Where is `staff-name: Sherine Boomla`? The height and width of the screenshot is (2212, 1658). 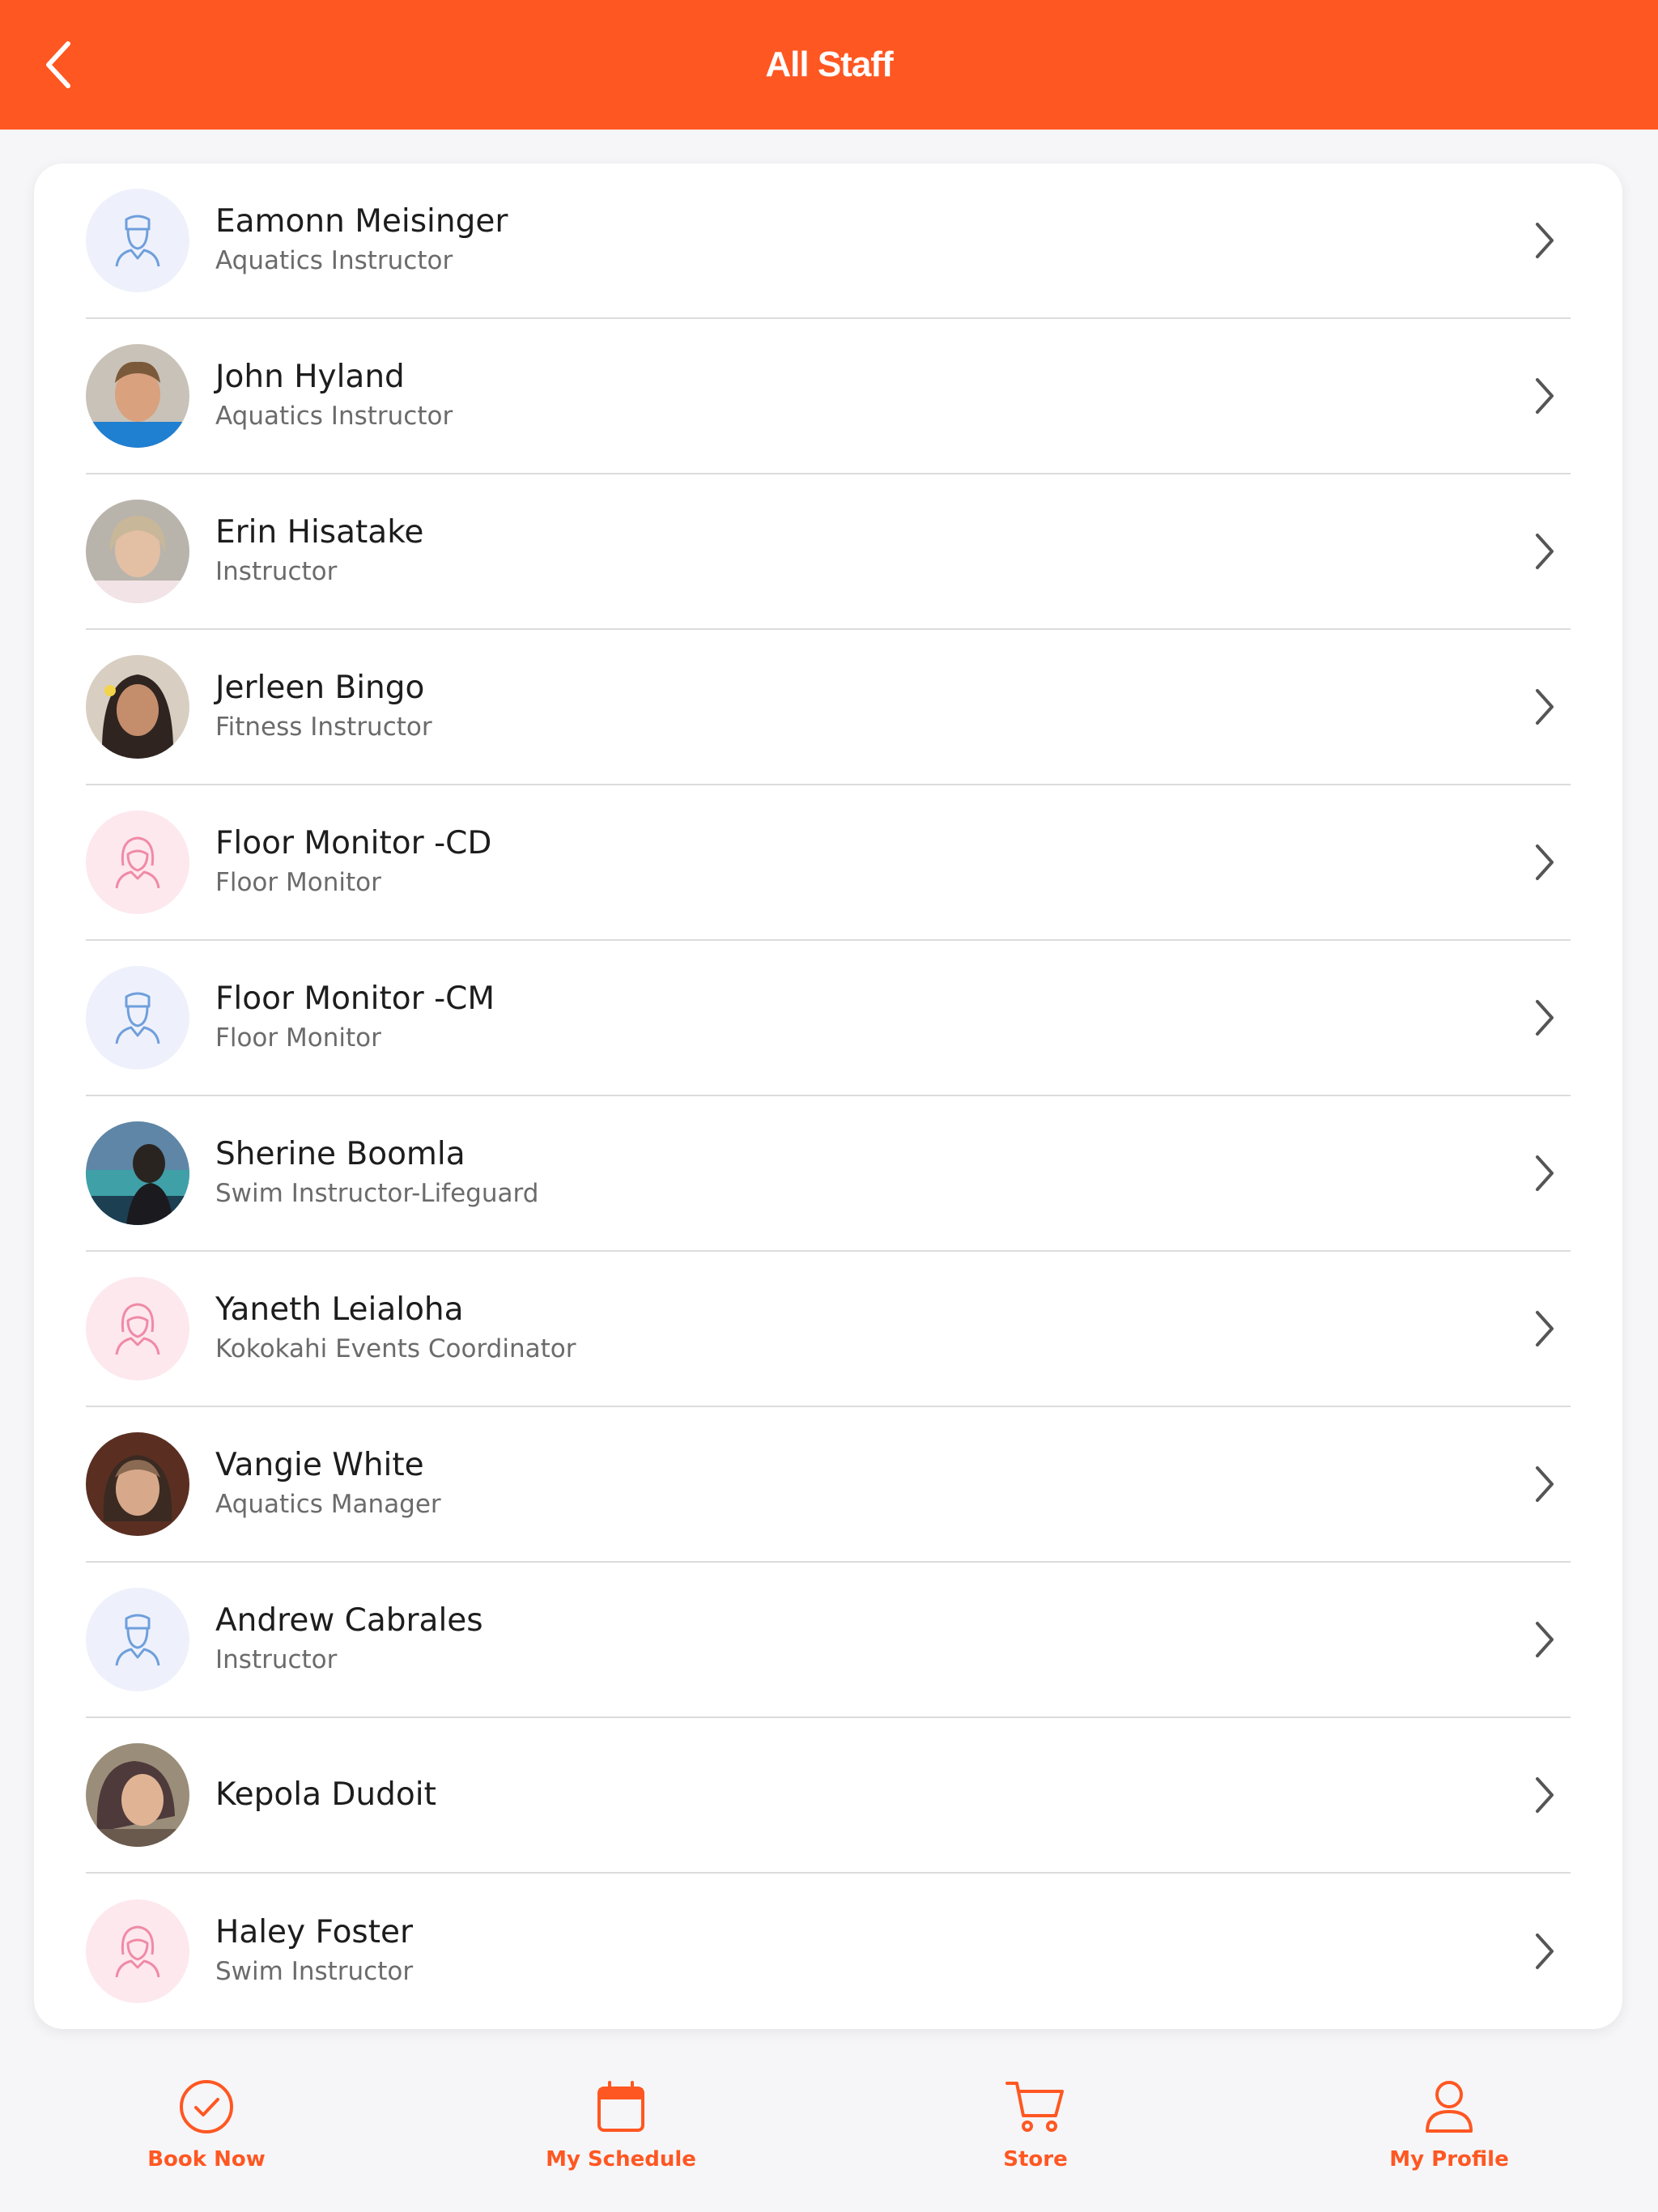 staff-name: Sherine Boomla is located at coordinates (340, 1154).